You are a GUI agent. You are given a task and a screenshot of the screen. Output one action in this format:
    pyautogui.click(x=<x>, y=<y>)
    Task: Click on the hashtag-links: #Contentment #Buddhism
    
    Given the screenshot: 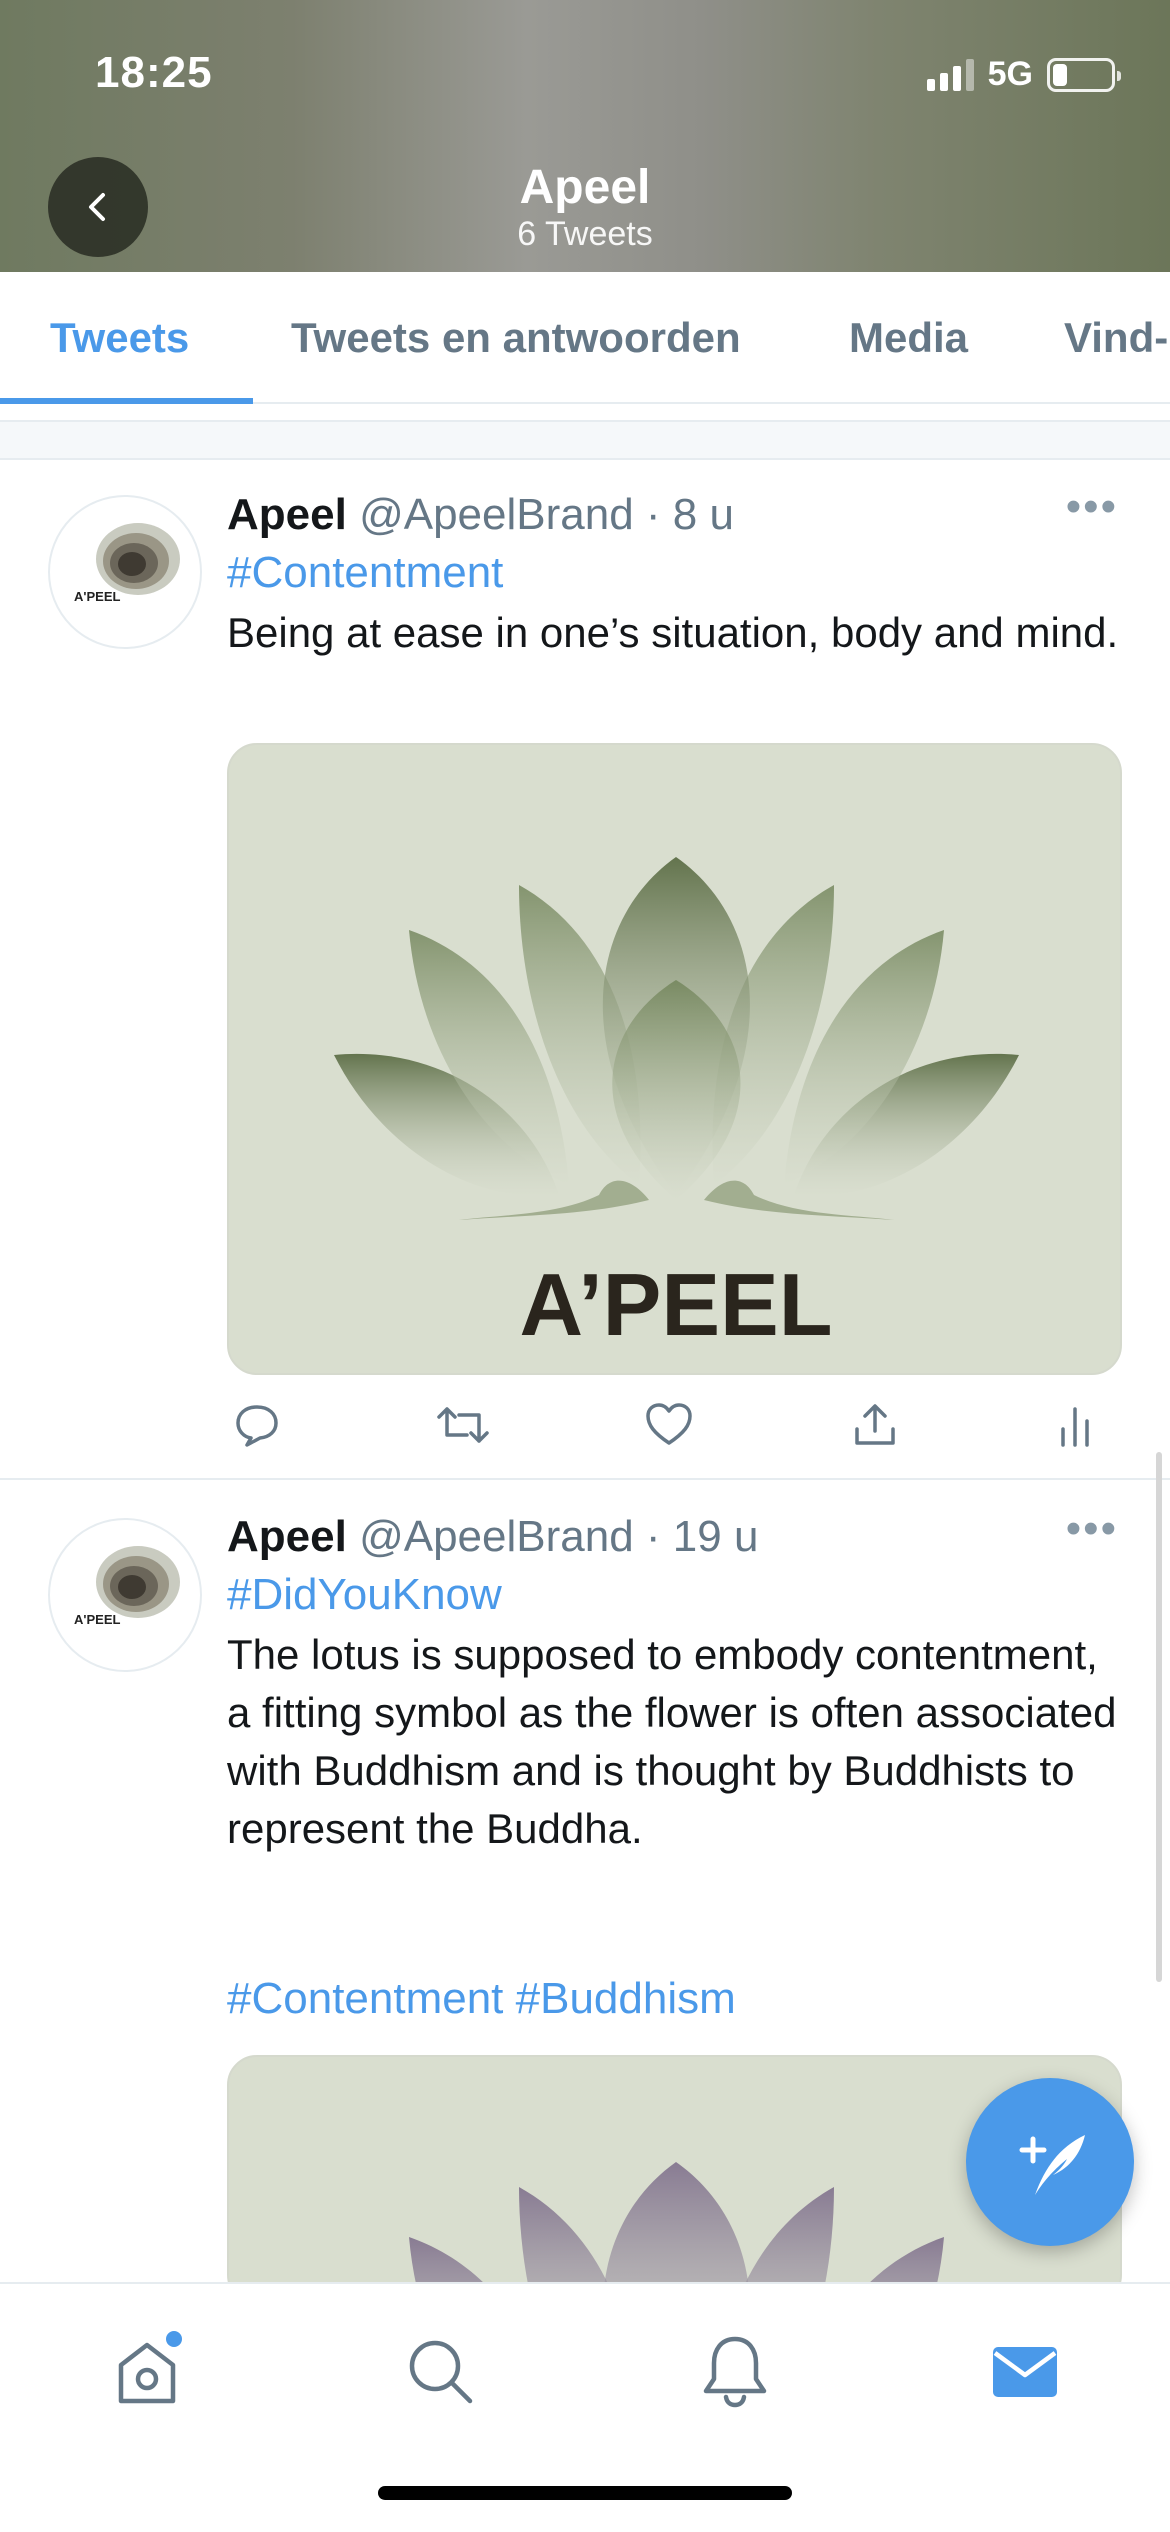 What is the action you would take?
    pyautogui.click(x=481, y=1999)
    